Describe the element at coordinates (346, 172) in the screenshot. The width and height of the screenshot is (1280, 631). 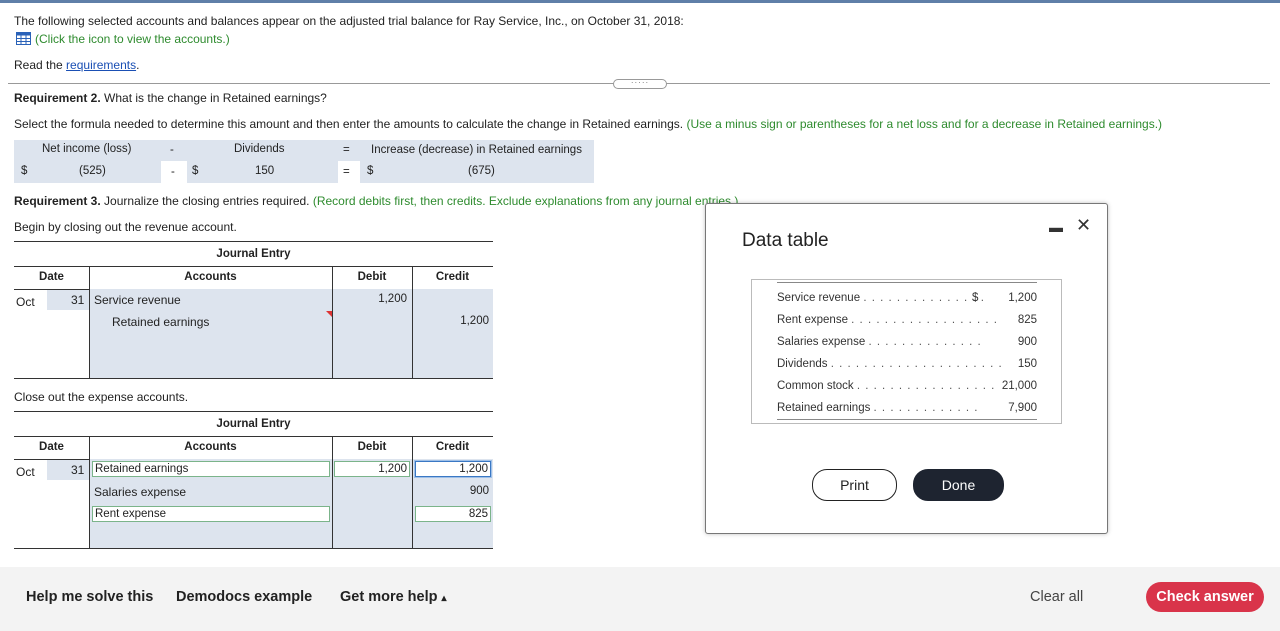
I see `formula-equals-2: =` at that location.